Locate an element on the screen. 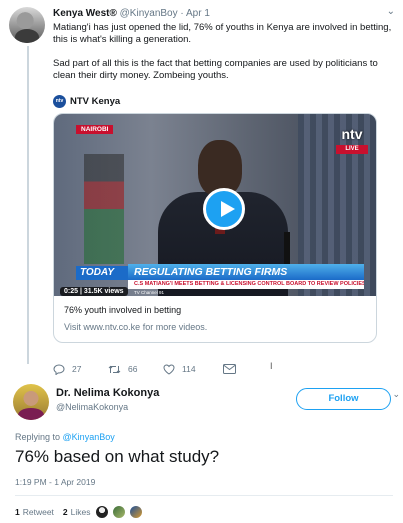 The image size is (403, 523). media-source: ntv NTV Kenya is located at coordinates (86, 101).